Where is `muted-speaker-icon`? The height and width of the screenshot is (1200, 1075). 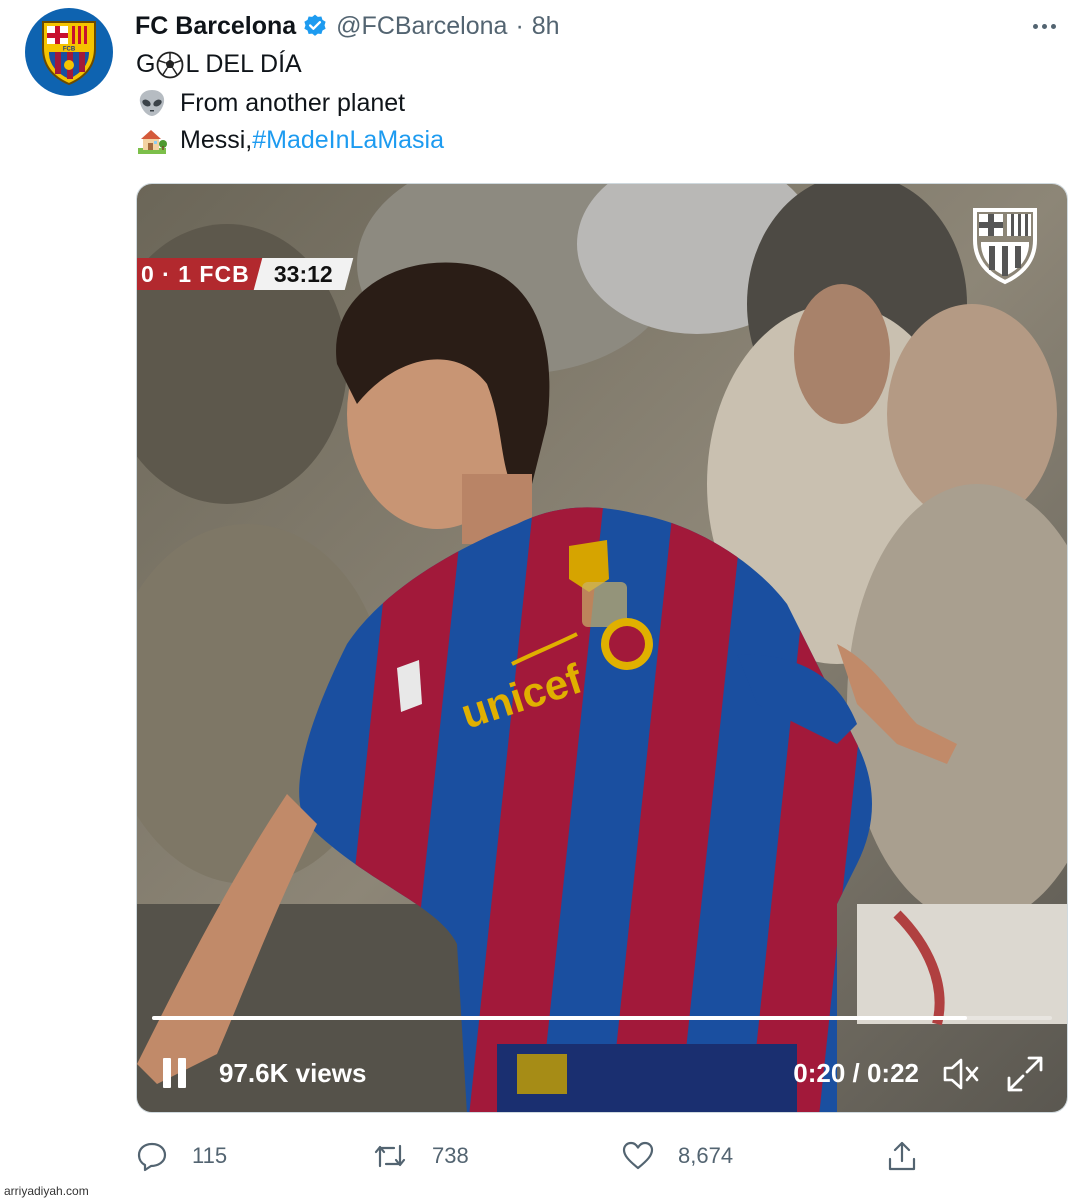 muted-speaker-icon is located at coordinates (961, 1074).